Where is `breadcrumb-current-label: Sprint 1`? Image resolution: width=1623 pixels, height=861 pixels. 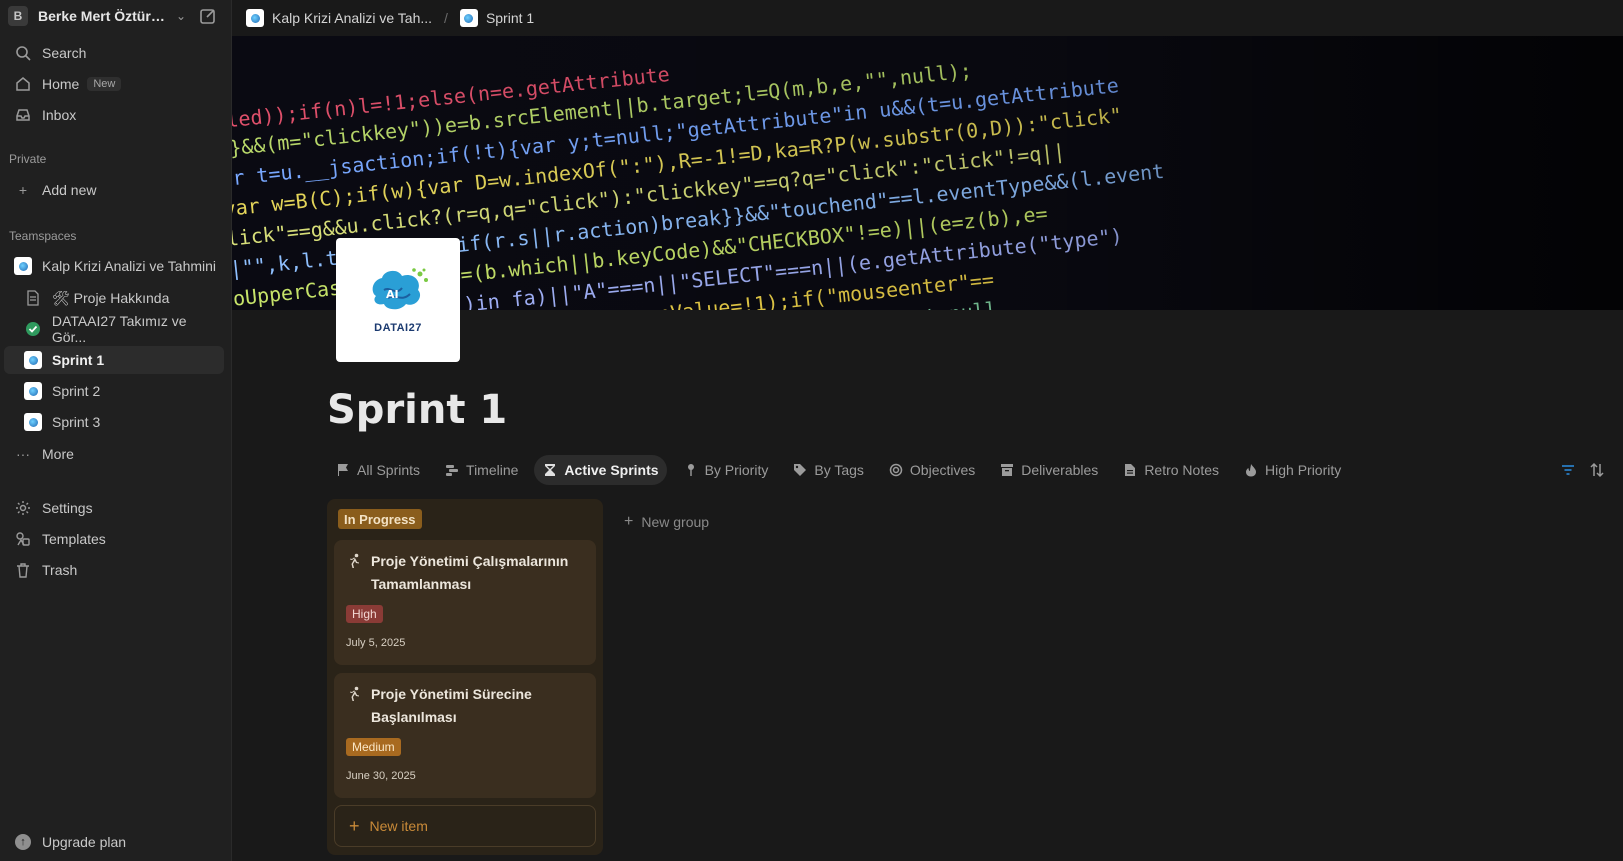 breadcrumb-current-label: Sprint 1 is located at coordinates (510, 18).